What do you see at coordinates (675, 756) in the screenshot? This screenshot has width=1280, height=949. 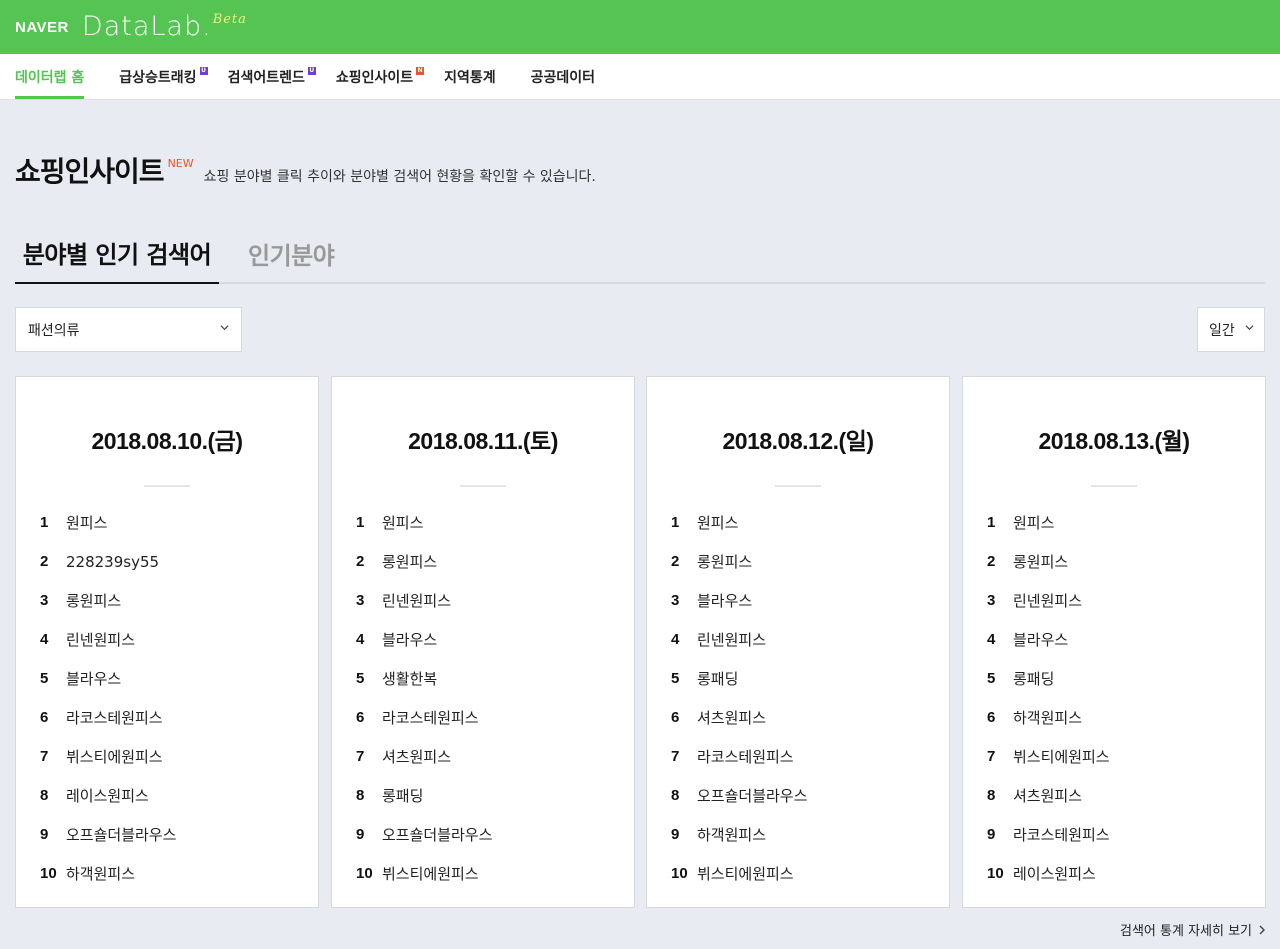 I see `rank-number: 7` at bounding box center [675, 756].